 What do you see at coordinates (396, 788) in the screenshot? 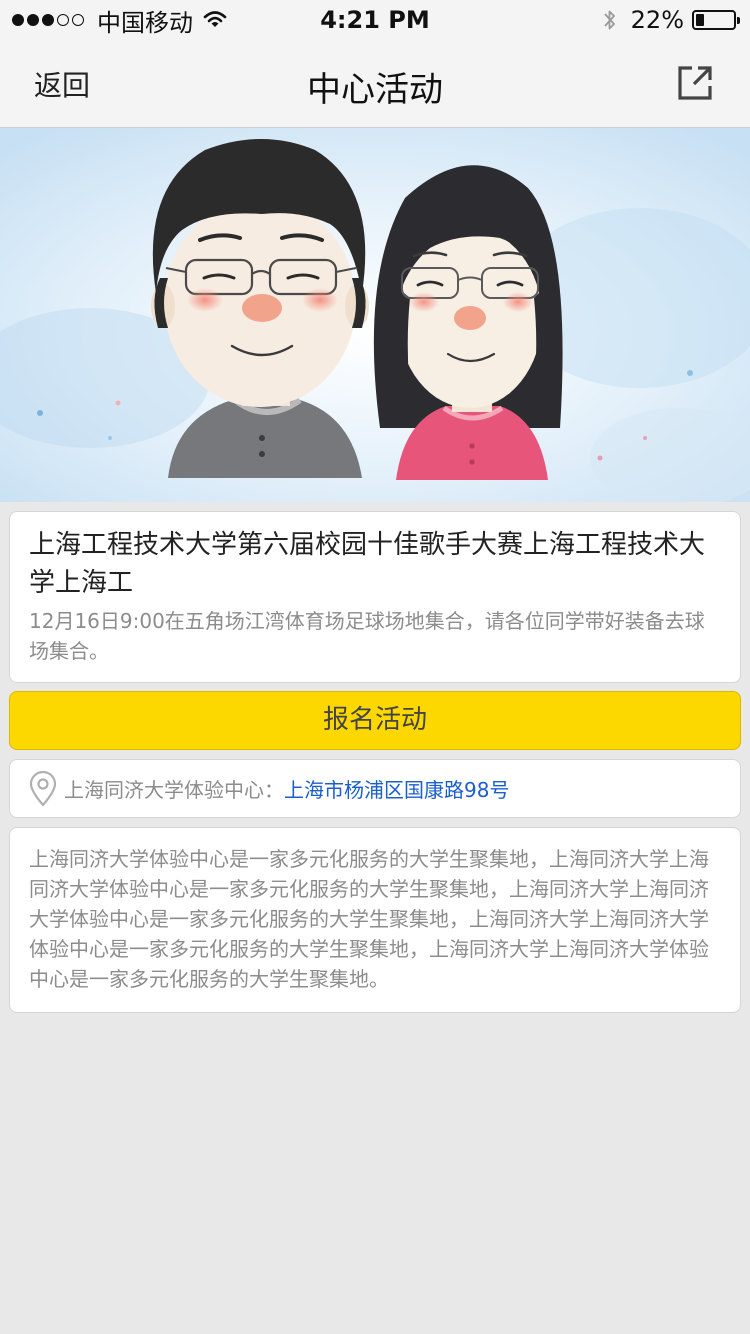
I see `location-address-link: 上海市杨浦区国康路98号` at bounding box center [396, 788].